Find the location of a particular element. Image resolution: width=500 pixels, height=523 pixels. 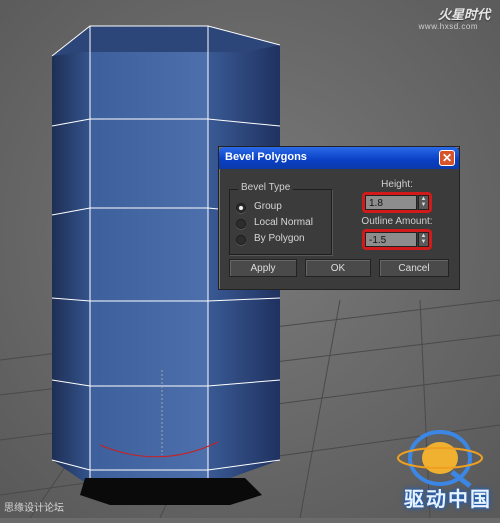

logo-text: 驱动中国 is located at coordinates (448, 499).